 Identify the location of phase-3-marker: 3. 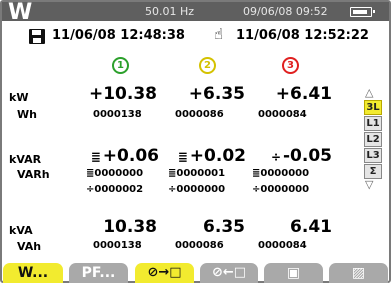
(290, 65).